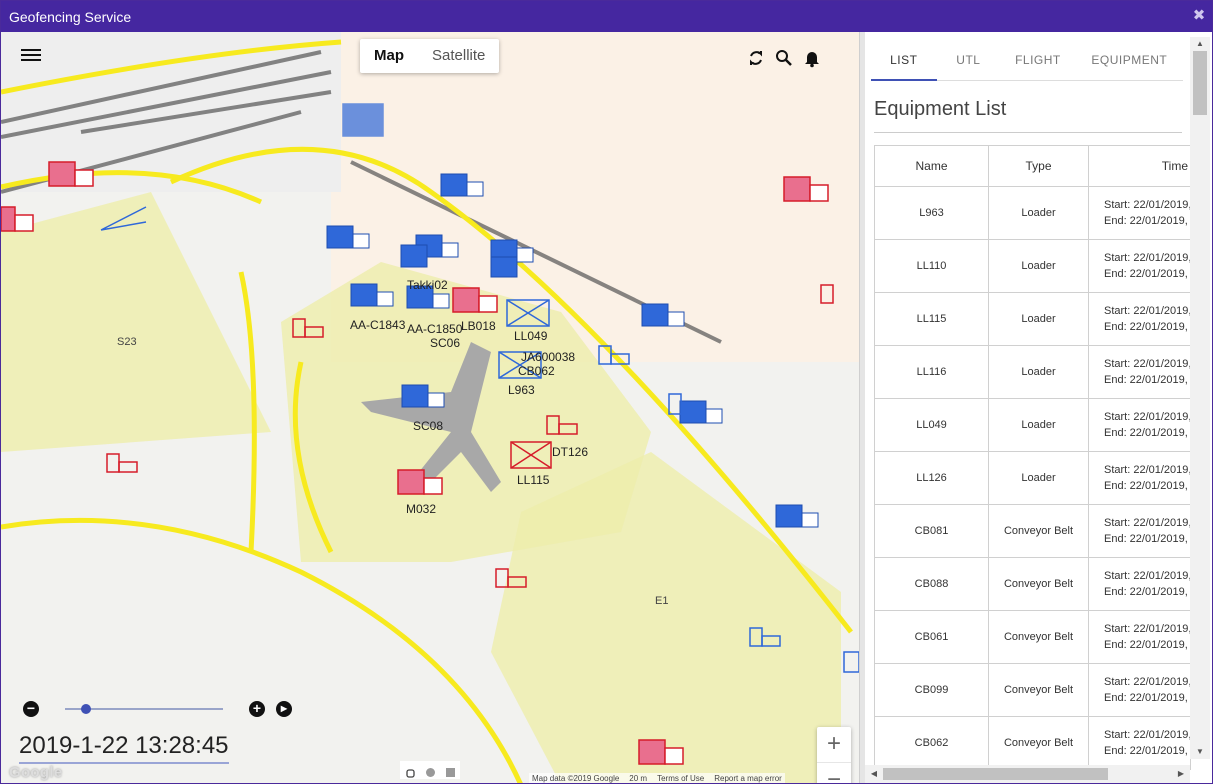 The height and width of the screenshot is (784, 1213). What do you see at coordinates (428, 426) in the screenshot?
I see `vehicle-label: SC08` at bounding box center [428, 426].